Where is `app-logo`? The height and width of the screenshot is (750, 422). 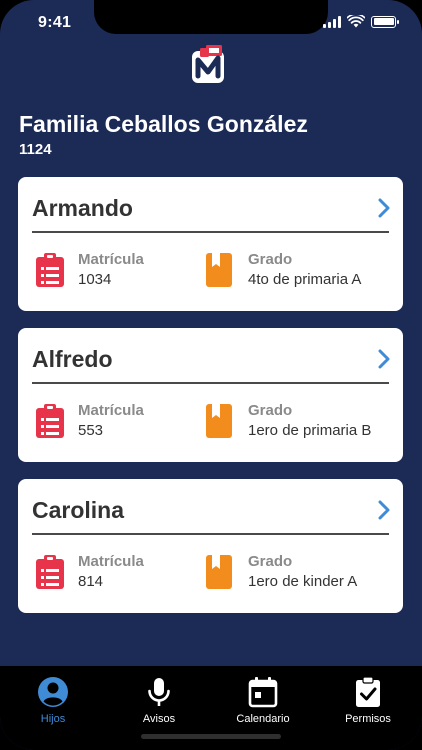
app-logo is located at coordinates (208, 64).